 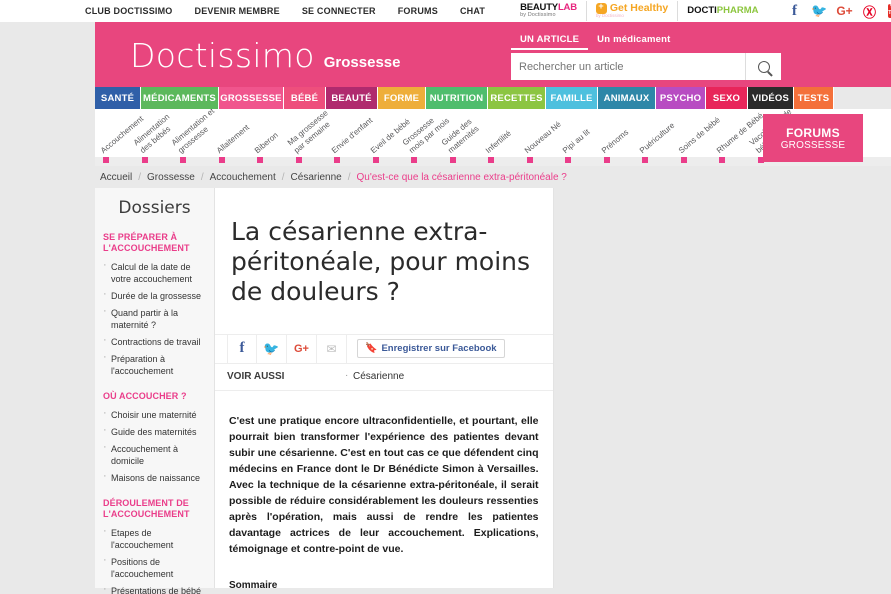 What do you see at coordinates (628, 66) in the screenshot?
I see `search-input` at bounding box center [628, 66].